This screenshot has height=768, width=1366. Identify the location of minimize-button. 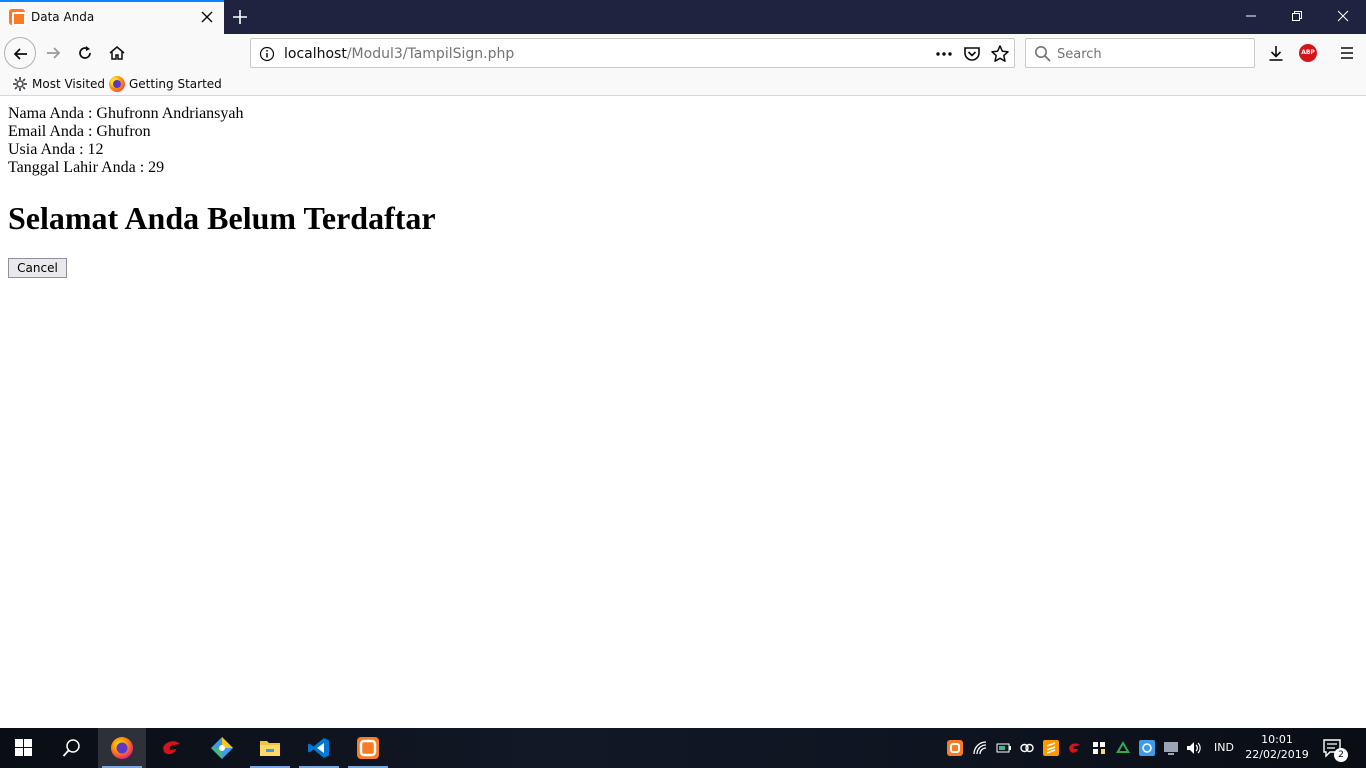
(1251, 16).